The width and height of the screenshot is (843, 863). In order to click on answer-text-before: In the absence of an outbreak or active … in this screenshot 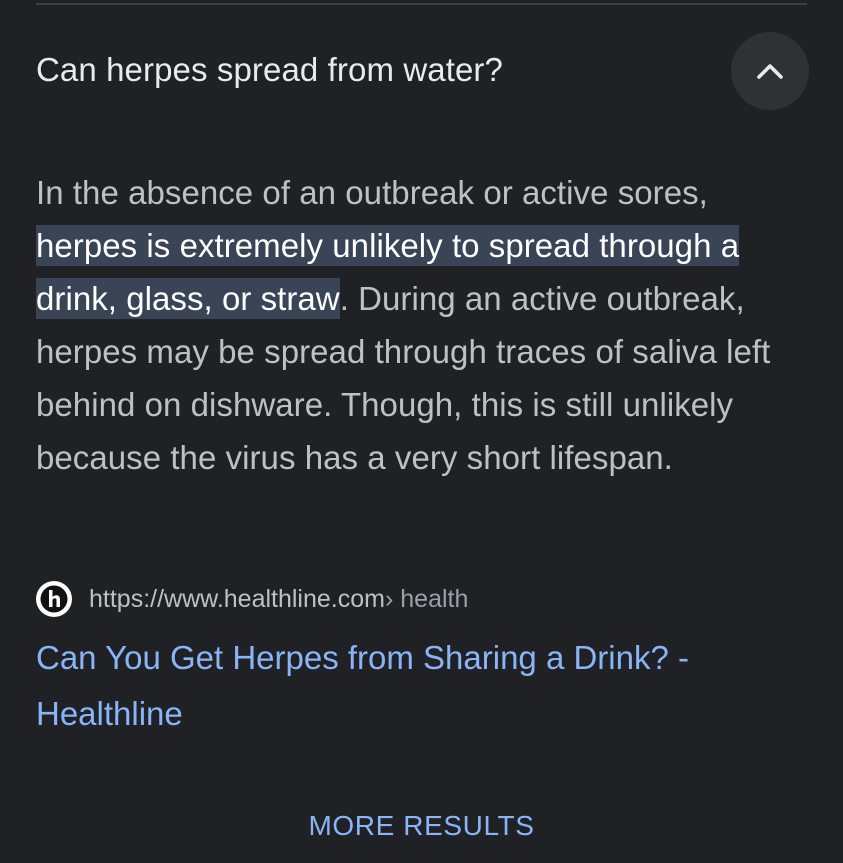, I will do `click(372, 192)`.